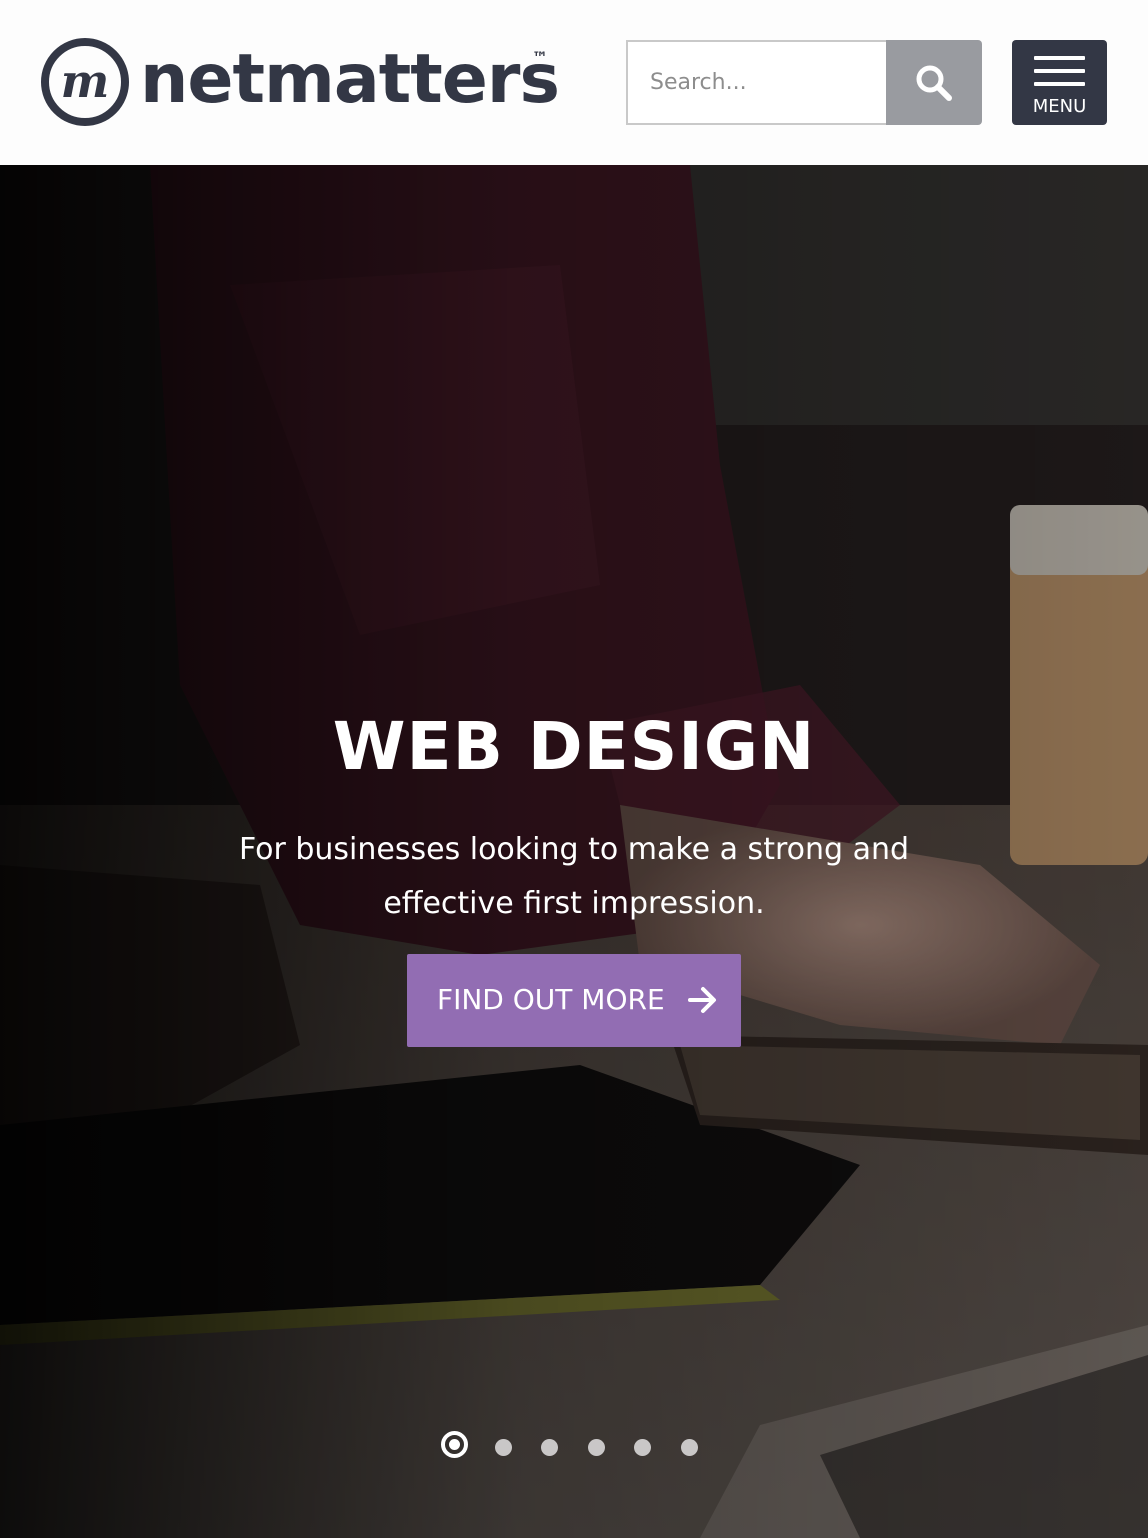 The height and width of the screenshot is (1538, 1148). What do you see at coordinates (574, 82) in the screenshot?
I see `site-header: m netmatters ™ MENU` at bounding box center [574, 82].